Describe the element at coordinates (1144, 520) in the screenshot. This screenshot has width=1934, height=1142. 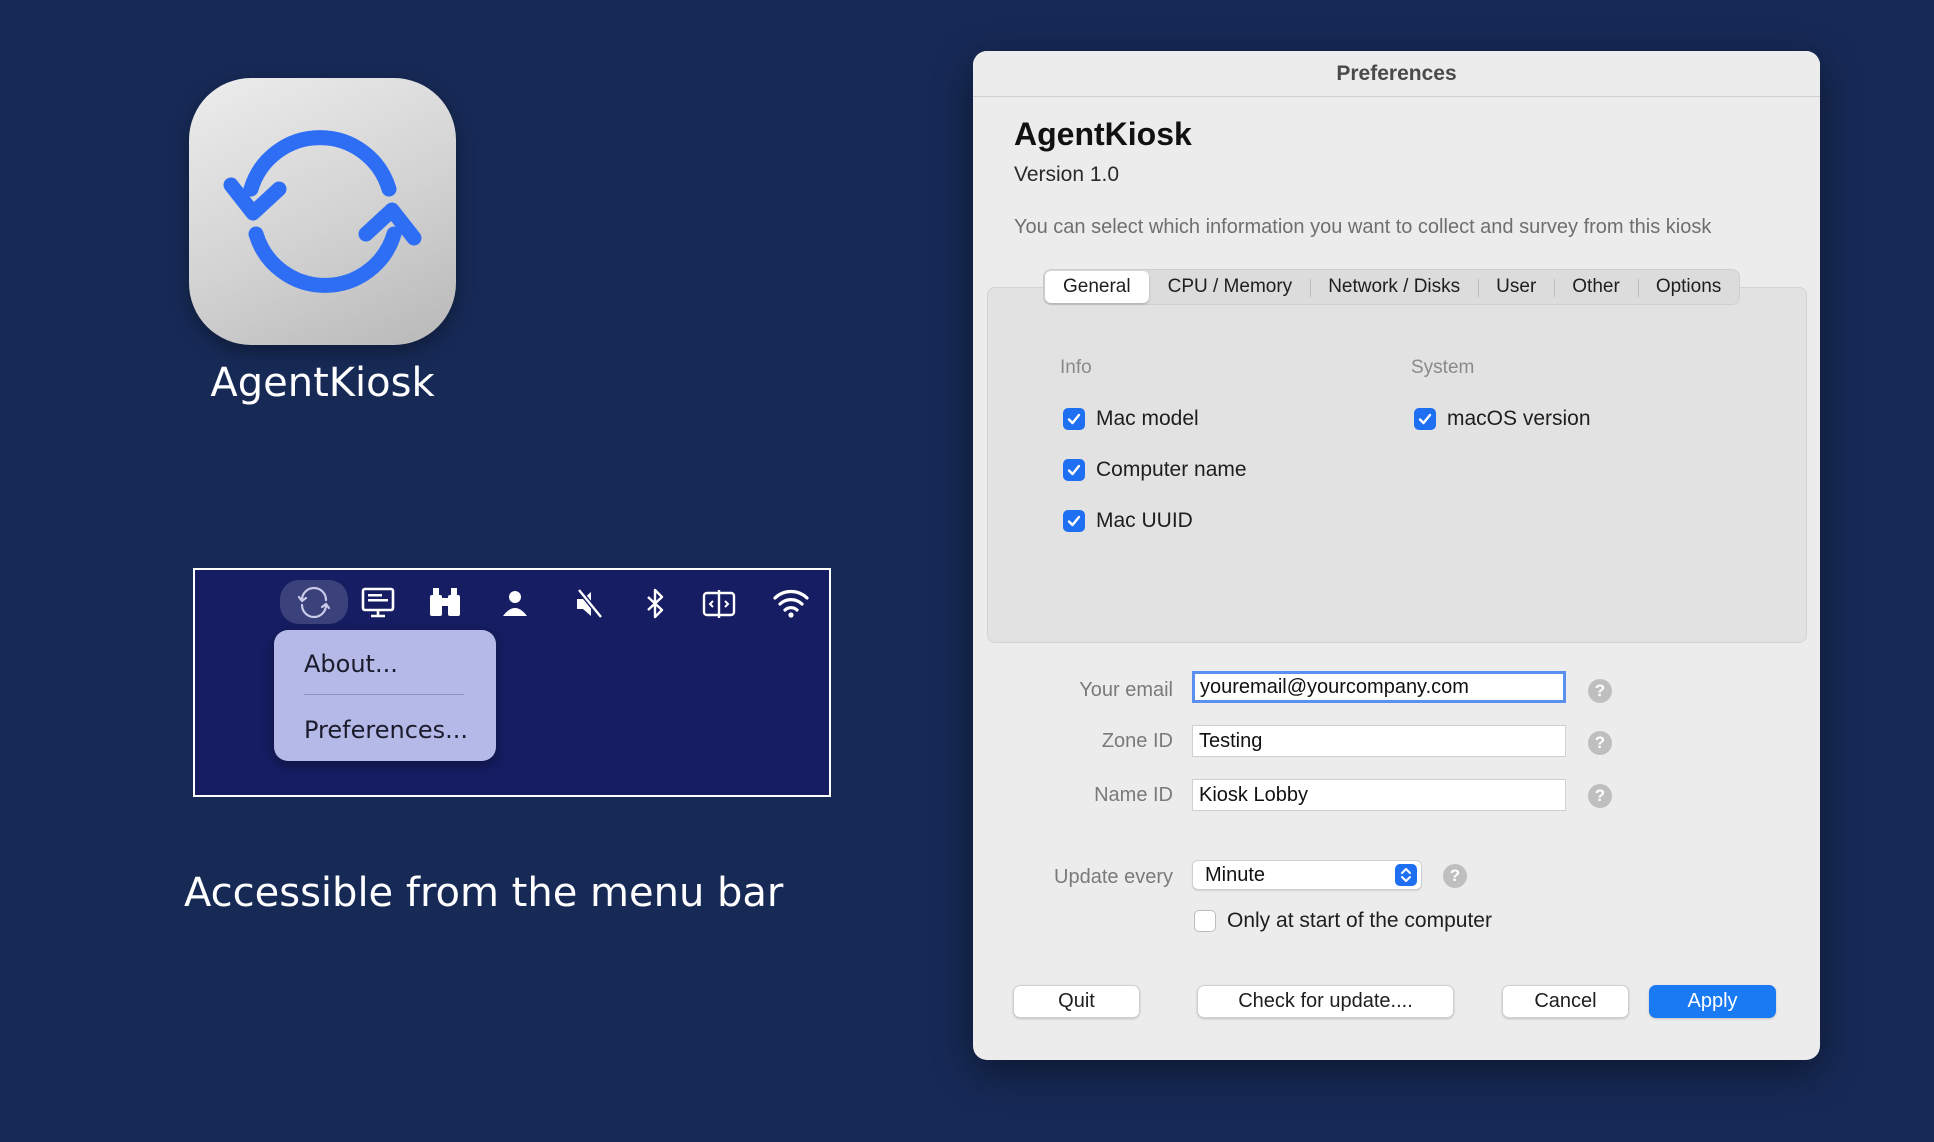
I see `checkbox-label: Mac UUID` at that location.